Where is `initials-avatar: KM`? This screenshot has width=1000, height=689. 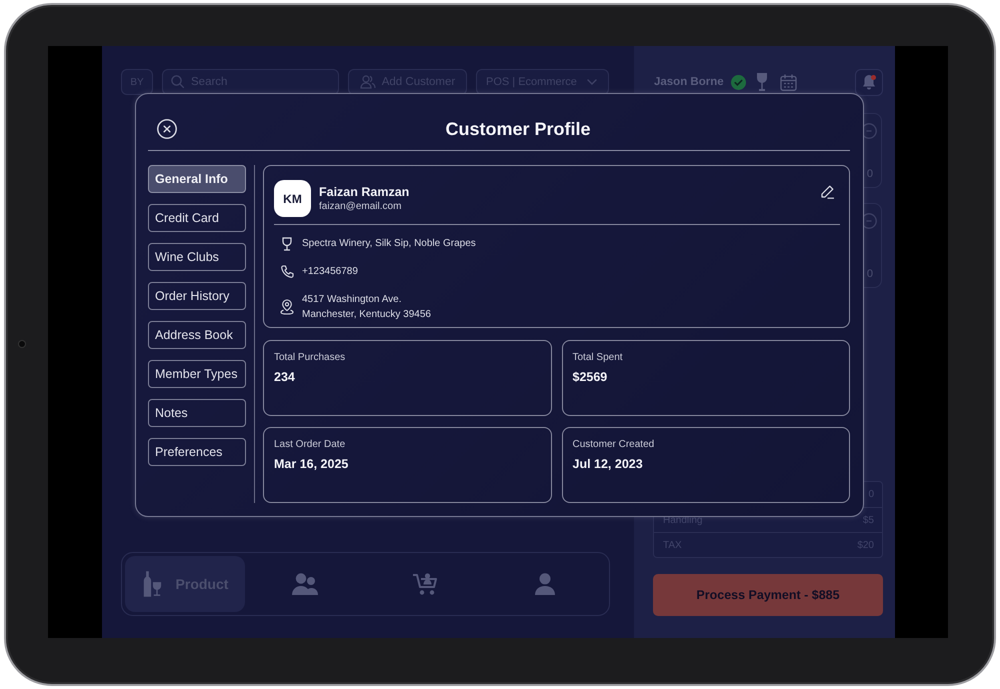
initials-avatar: KM is located at coordinates (292, 198).